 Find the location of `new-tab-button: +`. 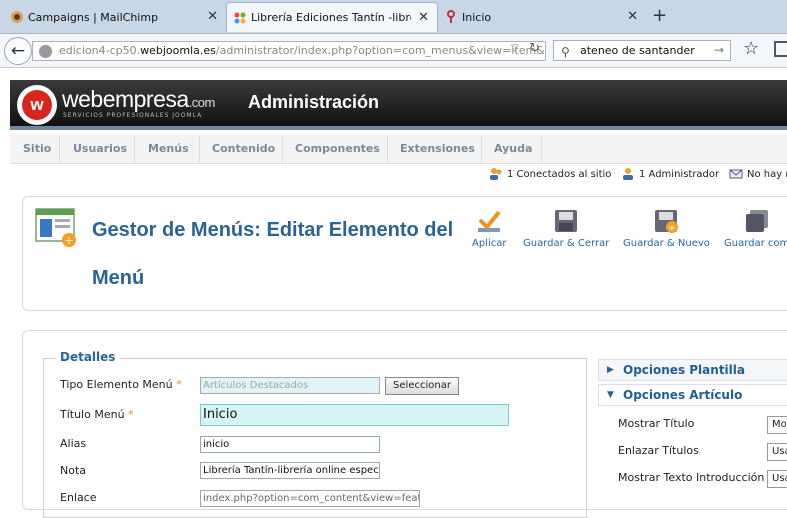

new-tab-button: + is located at coordinates (659, 15).